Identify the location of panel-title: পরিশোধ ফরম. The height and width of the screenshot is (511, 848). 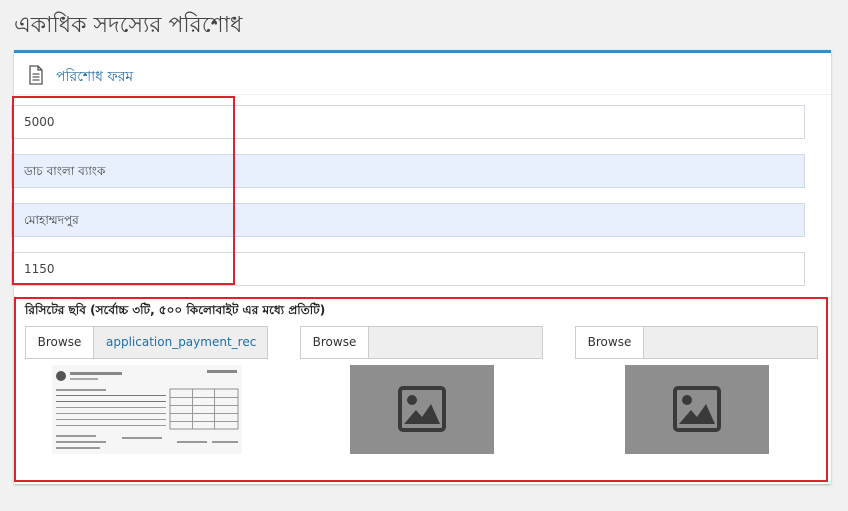
(95, 77).